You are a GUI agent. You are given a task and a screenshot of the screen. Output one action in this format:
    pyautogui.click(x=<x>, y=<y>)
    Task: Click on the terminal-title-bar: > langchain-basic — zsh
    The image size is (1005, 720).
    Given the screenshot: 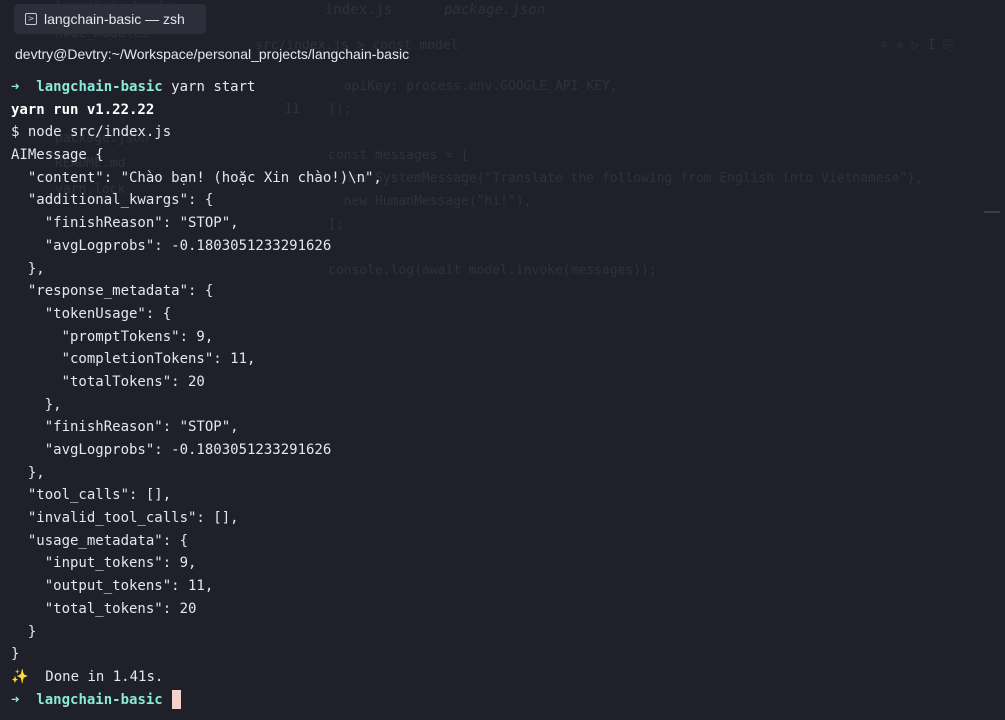 What is the action you would take?
    pyautogui.click(x=502, y=20)
    